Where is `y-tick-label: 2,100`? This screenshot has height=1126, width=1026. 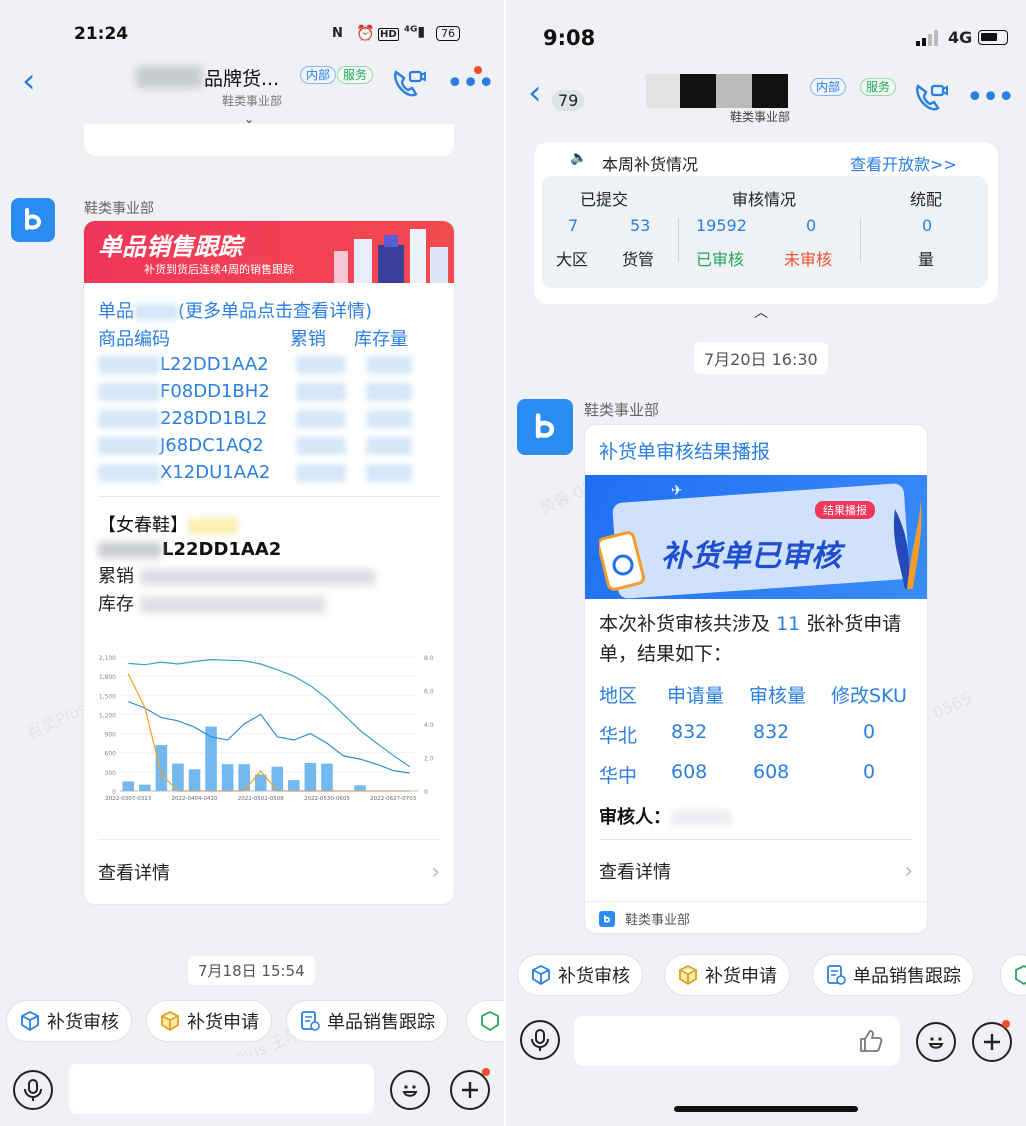
y-tick-label: 2,100 is located at coordinates (107, 658).